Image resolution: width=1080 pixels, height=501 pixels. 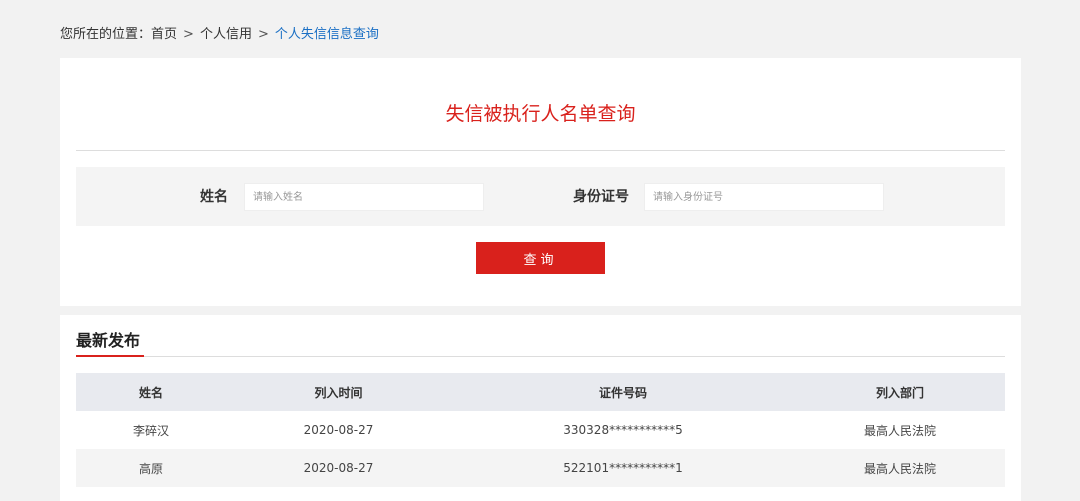 I want to click on breadcrumb-home-link: 首页, so click(x=164, y=34).